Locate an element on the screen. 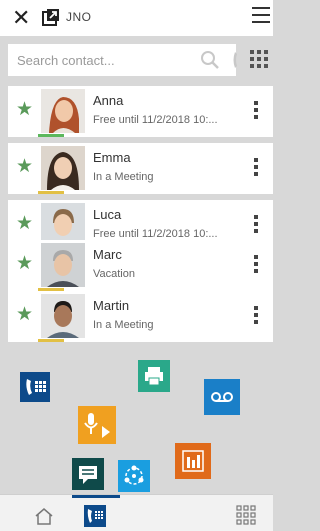 The height and width of the screenshot is (531, 320). network-icon is located at coordinates (134, 476).